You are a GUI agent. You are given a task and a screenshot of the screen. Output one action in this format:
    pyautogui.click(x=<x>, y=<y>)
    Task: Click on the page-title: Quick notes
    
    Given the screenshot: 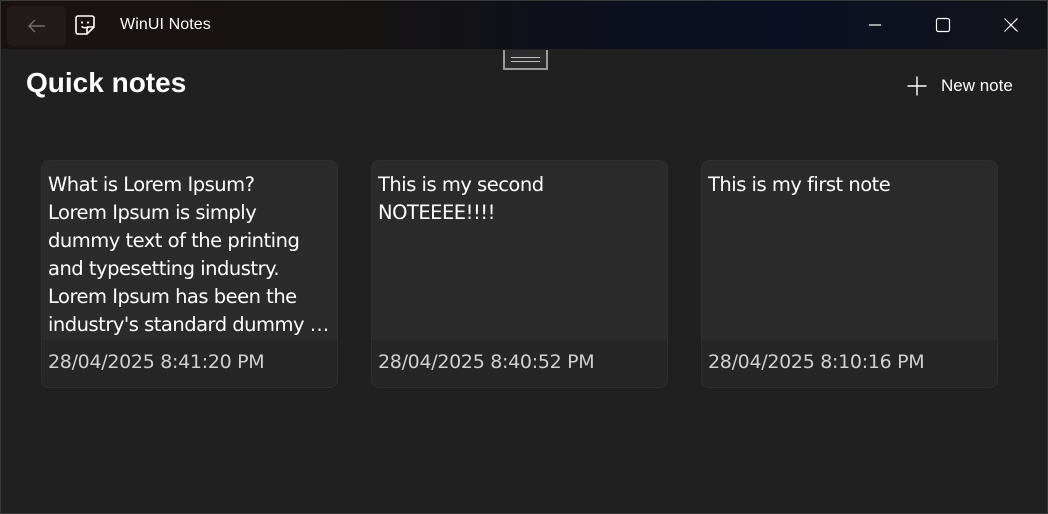 What is the action you would take?
    pyautogui.click(x=106, y=82)
    